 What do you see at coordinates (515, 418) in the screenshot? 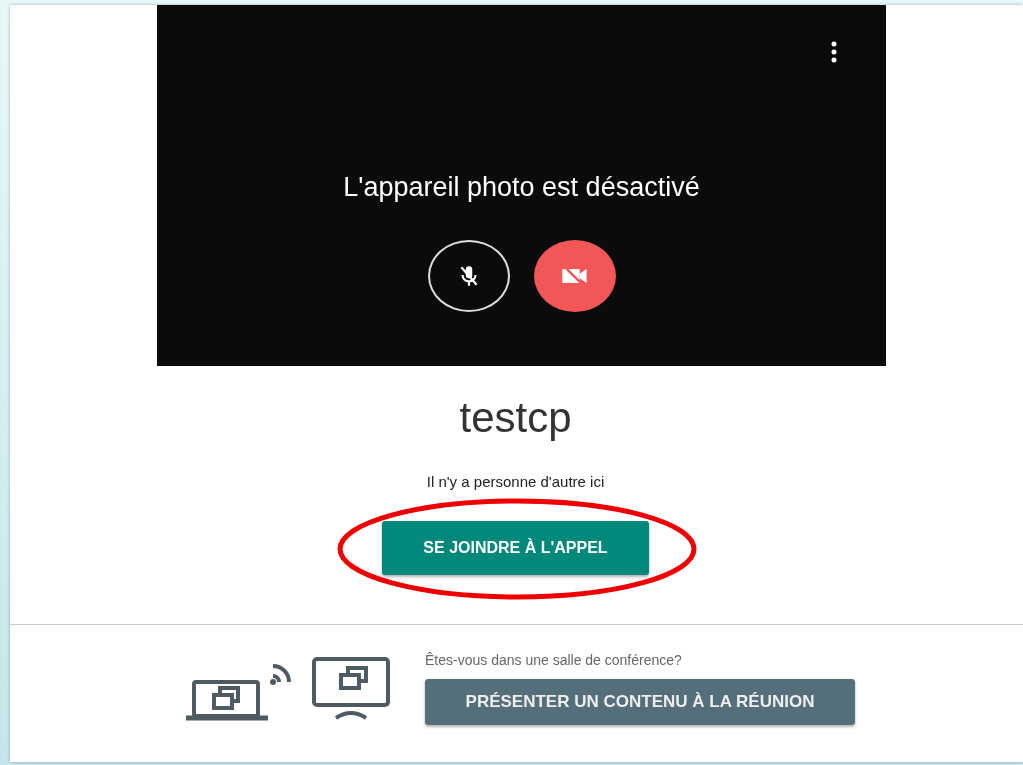
I see `meeting-name: testcp` at bounding box center [515, 418].